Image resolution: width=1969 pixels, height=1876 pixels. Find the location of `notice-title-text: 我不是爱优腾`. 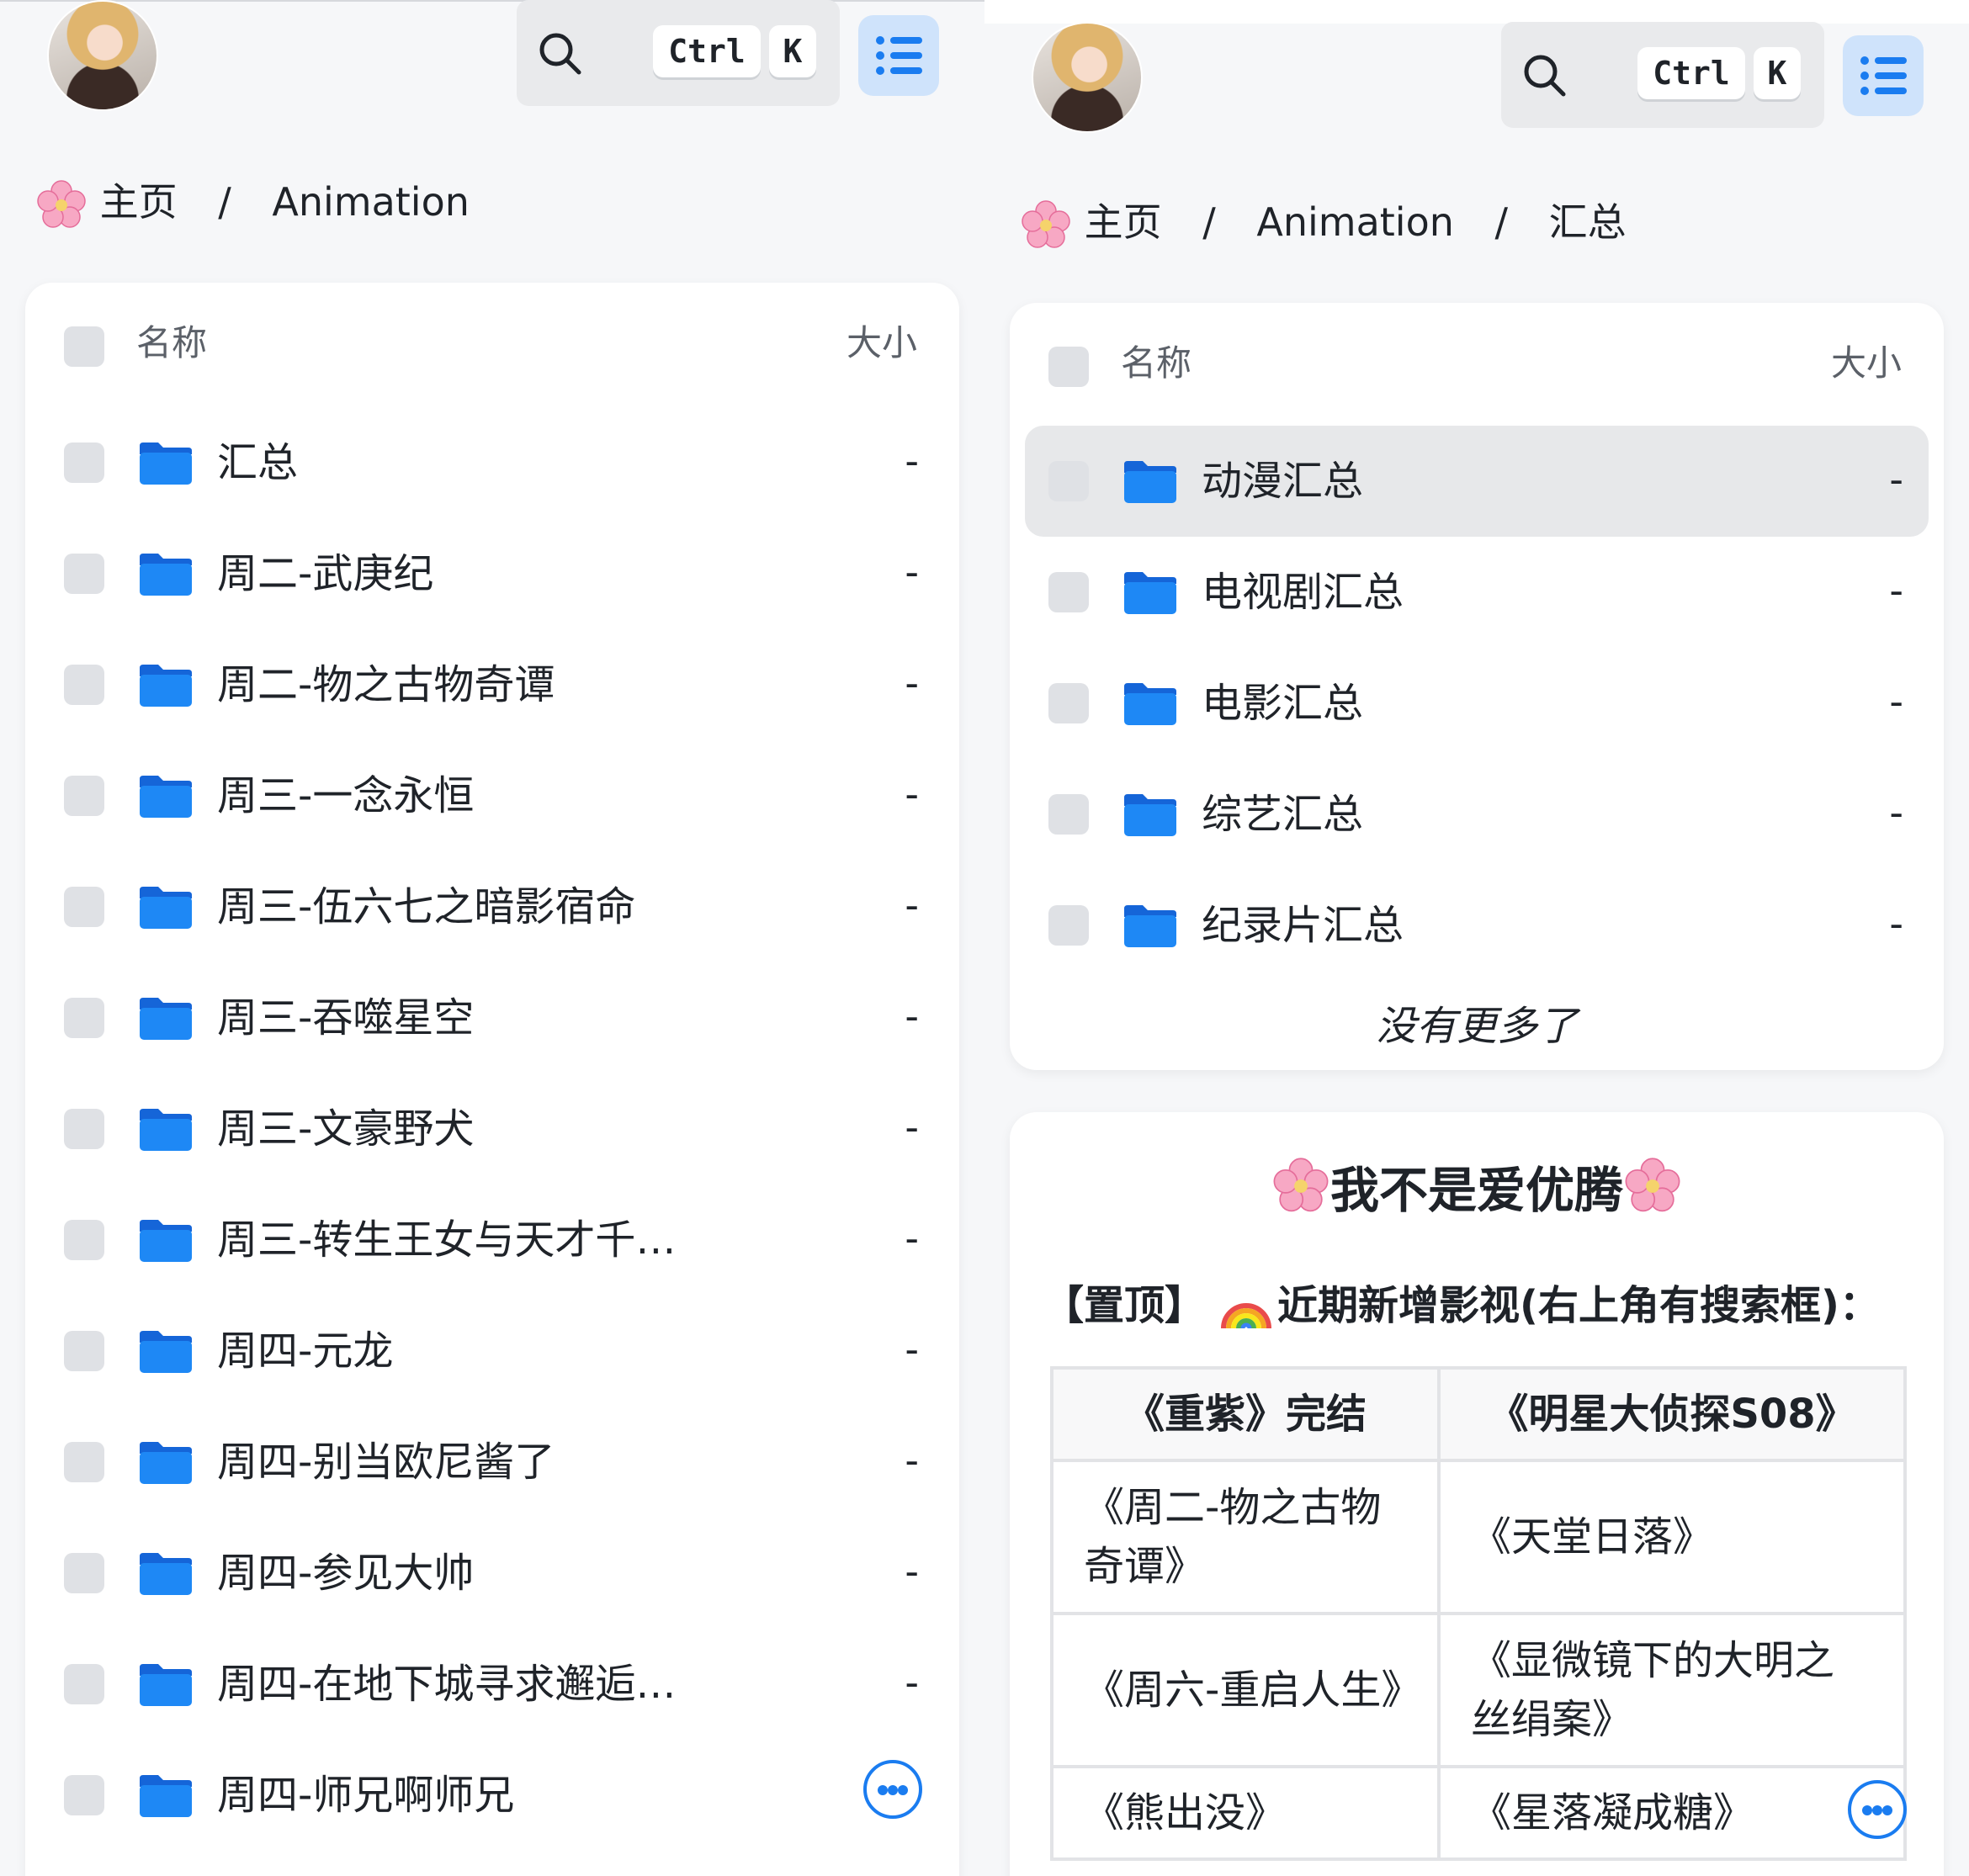

notice-title-text: 我不是爱优腾 is located at coordinates (1476, 1190).